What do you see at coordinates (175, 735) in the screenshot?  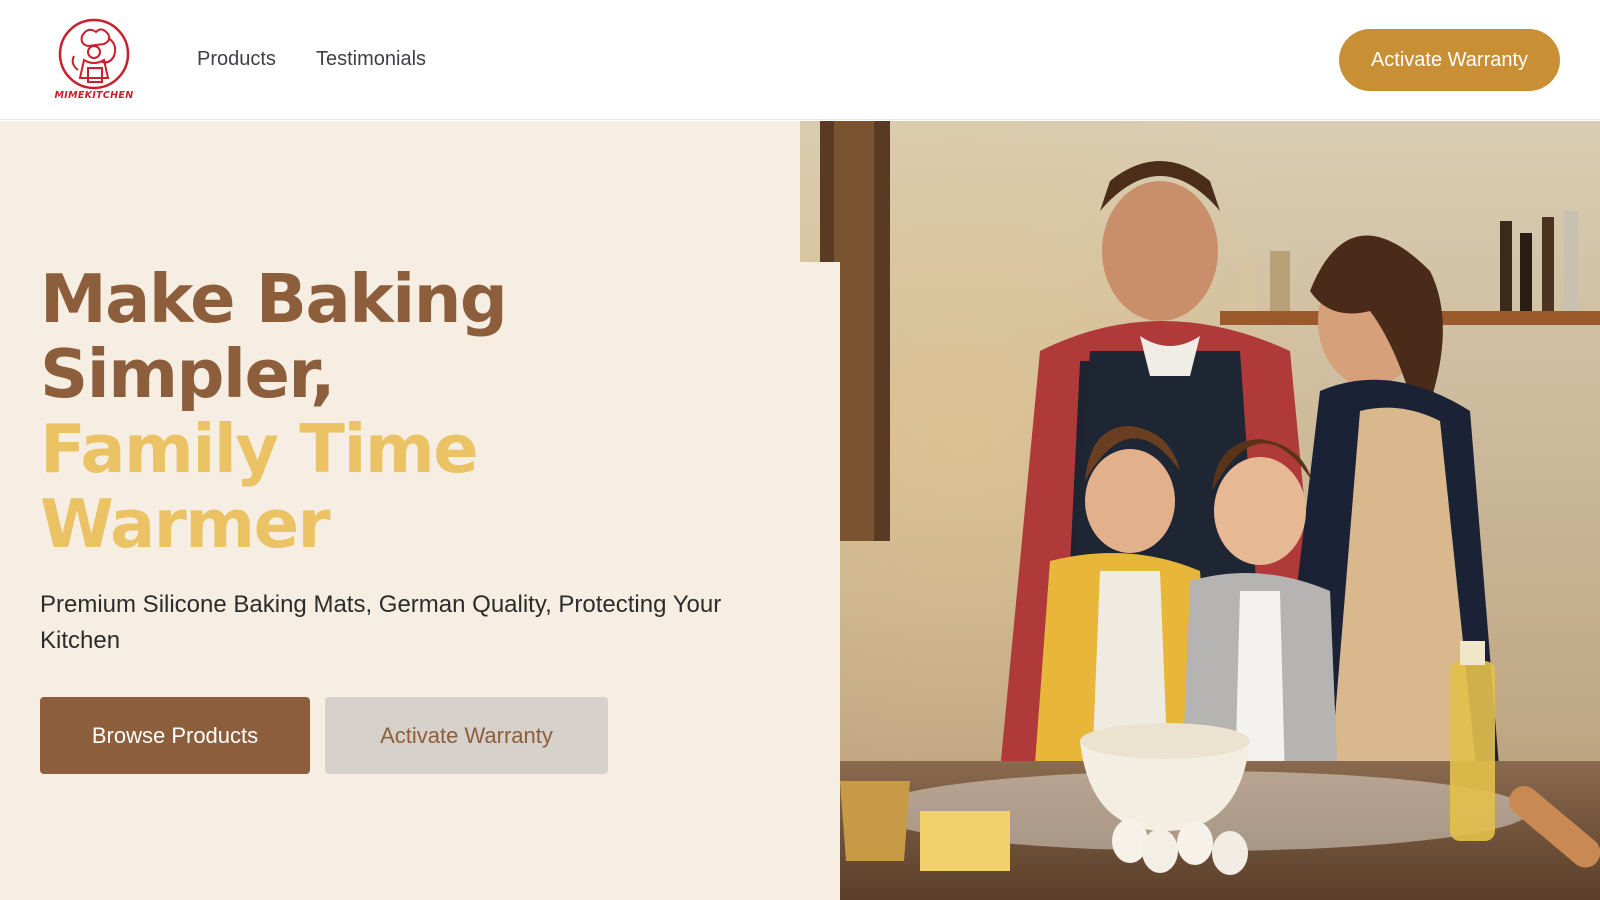 I see `browse-products-button: Browse Products` at bounding box center [175, 735].